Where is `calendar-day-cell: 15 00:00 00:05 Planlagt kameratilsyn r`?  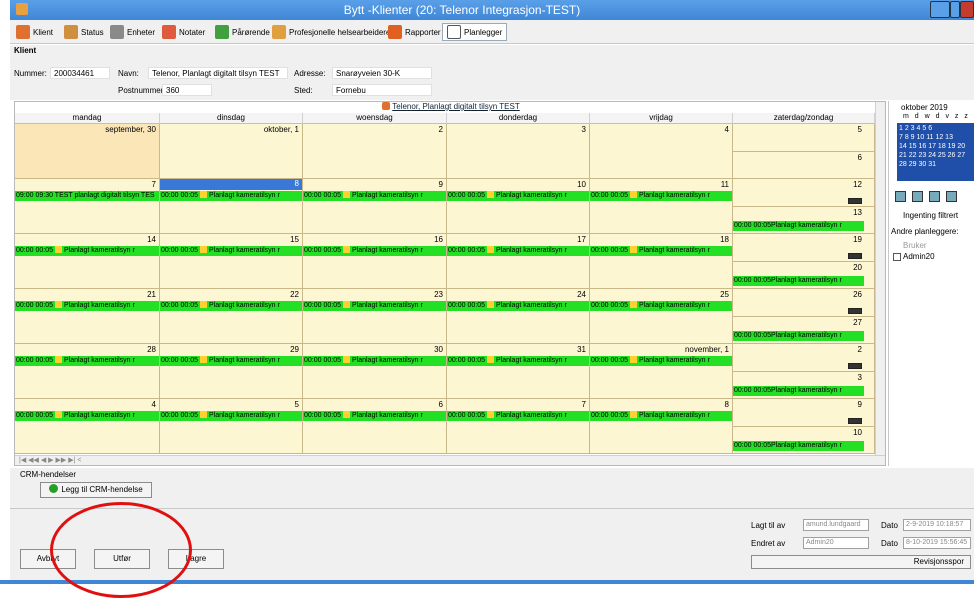 calendar-day-cell: 15 00:00 00:05 Planlagt kameratilsyn r is located at coordinates (231, 261).